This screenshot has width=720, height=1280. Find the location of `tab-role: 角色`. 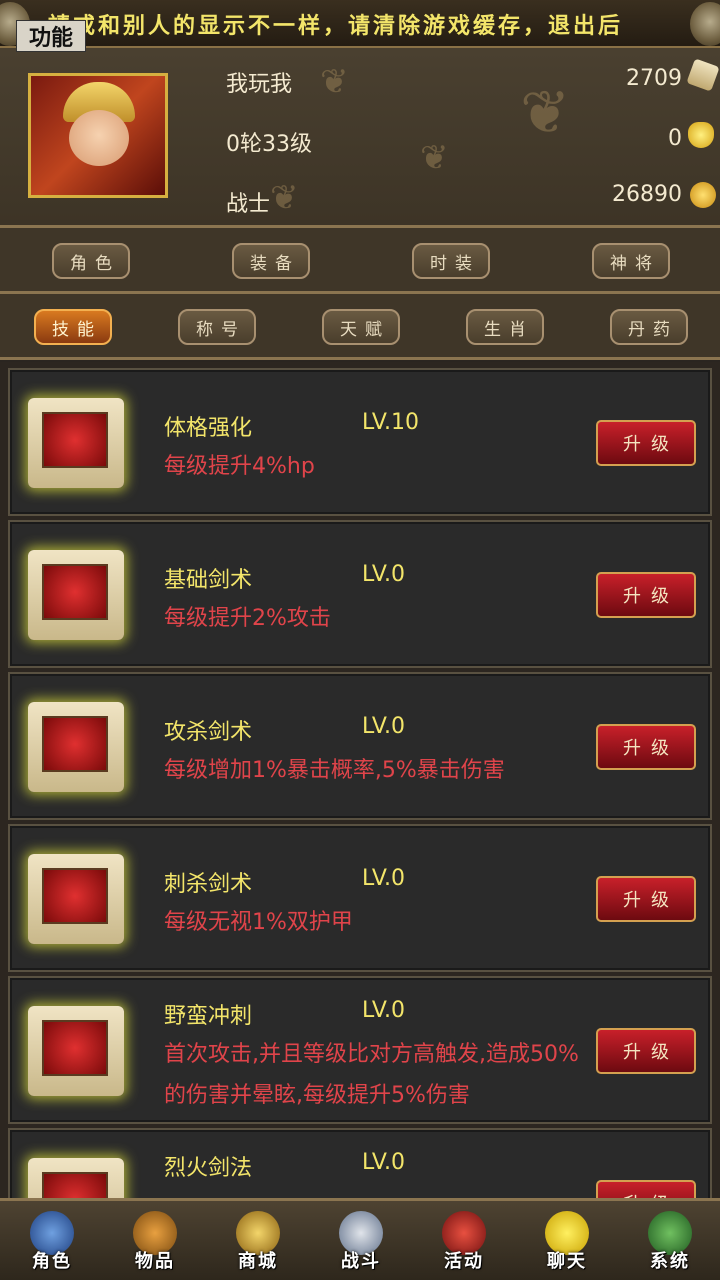

tab-role: 角色 is located at coordinates (91, 261).